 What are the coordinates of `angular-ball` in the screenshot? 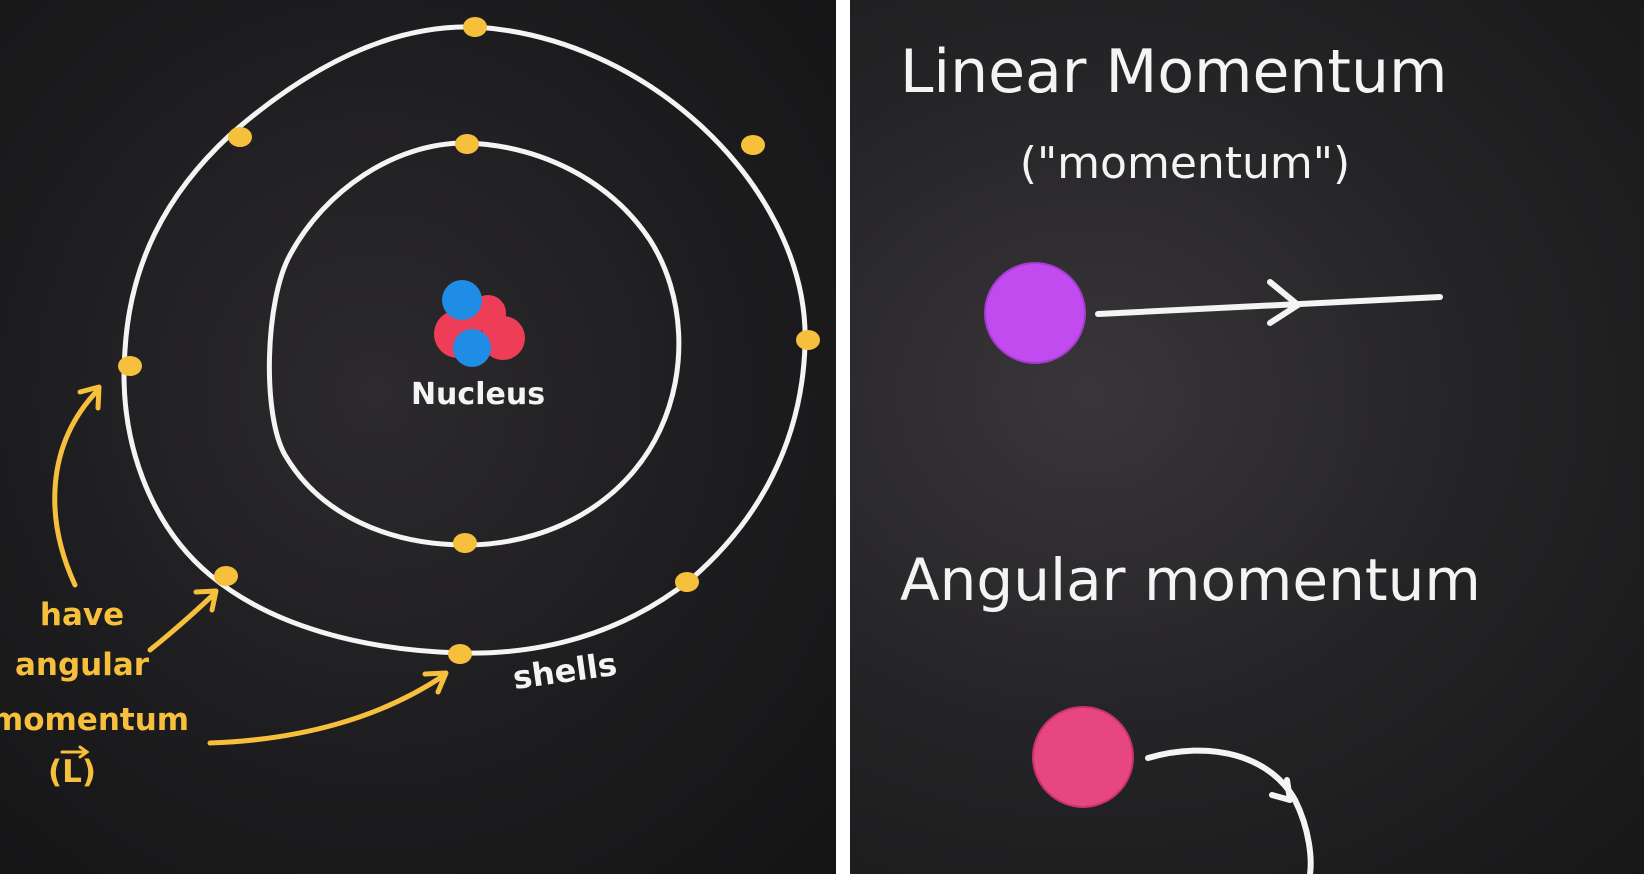 It's located at (1083, 757).